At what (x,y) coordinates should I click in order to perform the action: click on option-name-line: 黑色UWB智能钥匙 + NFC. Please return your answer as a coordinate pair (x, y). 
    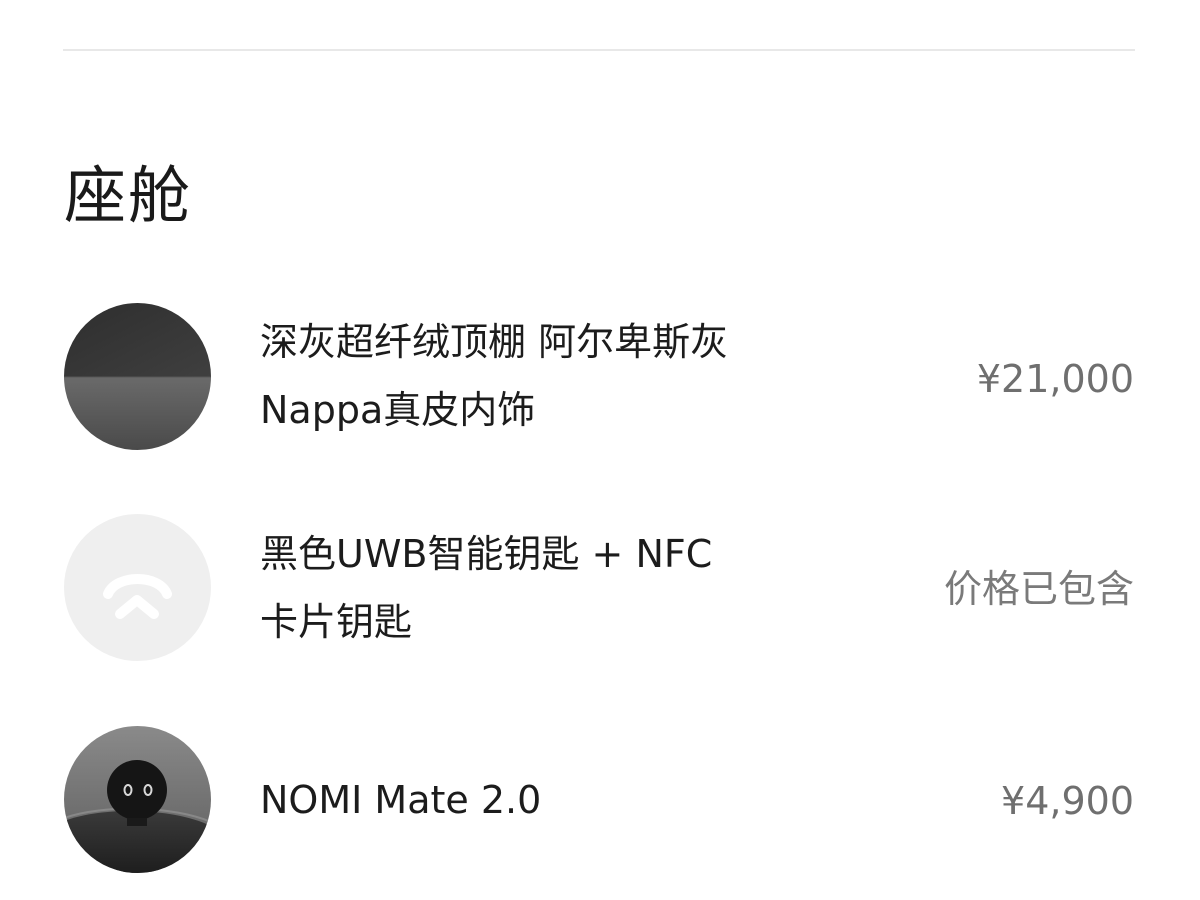
    Looking at the image, I should click on (486, 554).